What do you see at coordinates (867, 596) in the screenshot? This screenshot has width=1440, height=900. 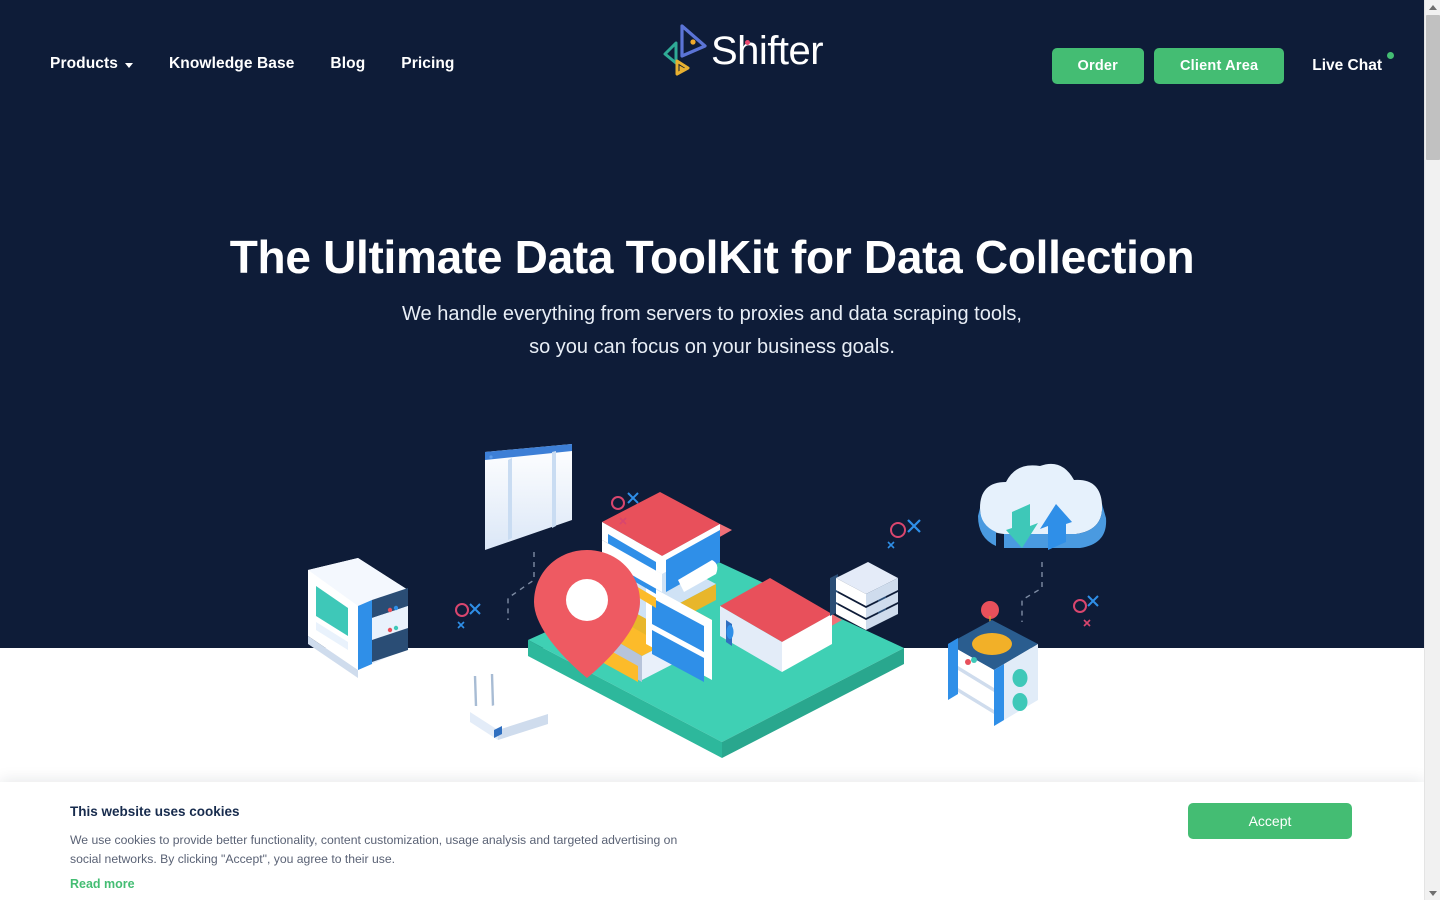 I see `stacked-boxes-illustration` at bounding box center [867, 596].